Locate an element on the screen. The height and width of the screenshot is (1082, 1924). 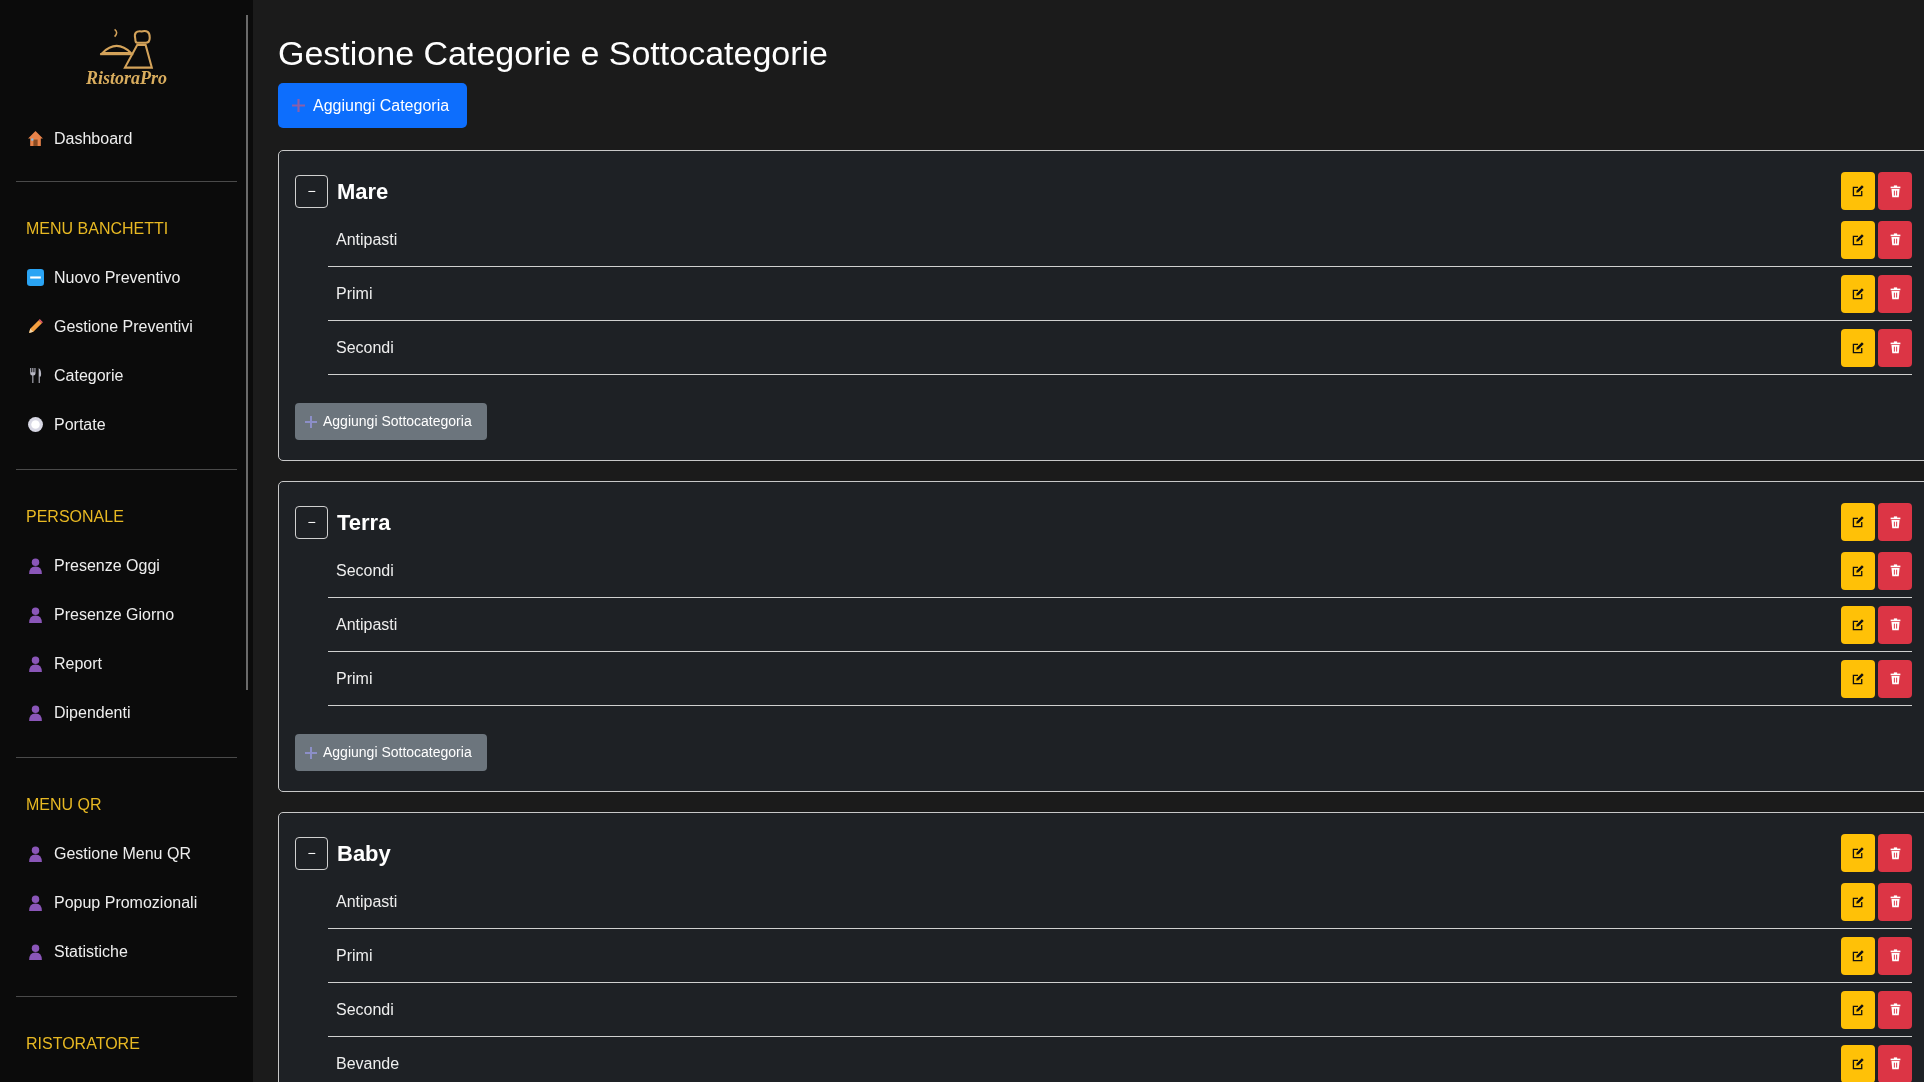
sidebar-item: Dipendenti is located at coordinates (126, 712).